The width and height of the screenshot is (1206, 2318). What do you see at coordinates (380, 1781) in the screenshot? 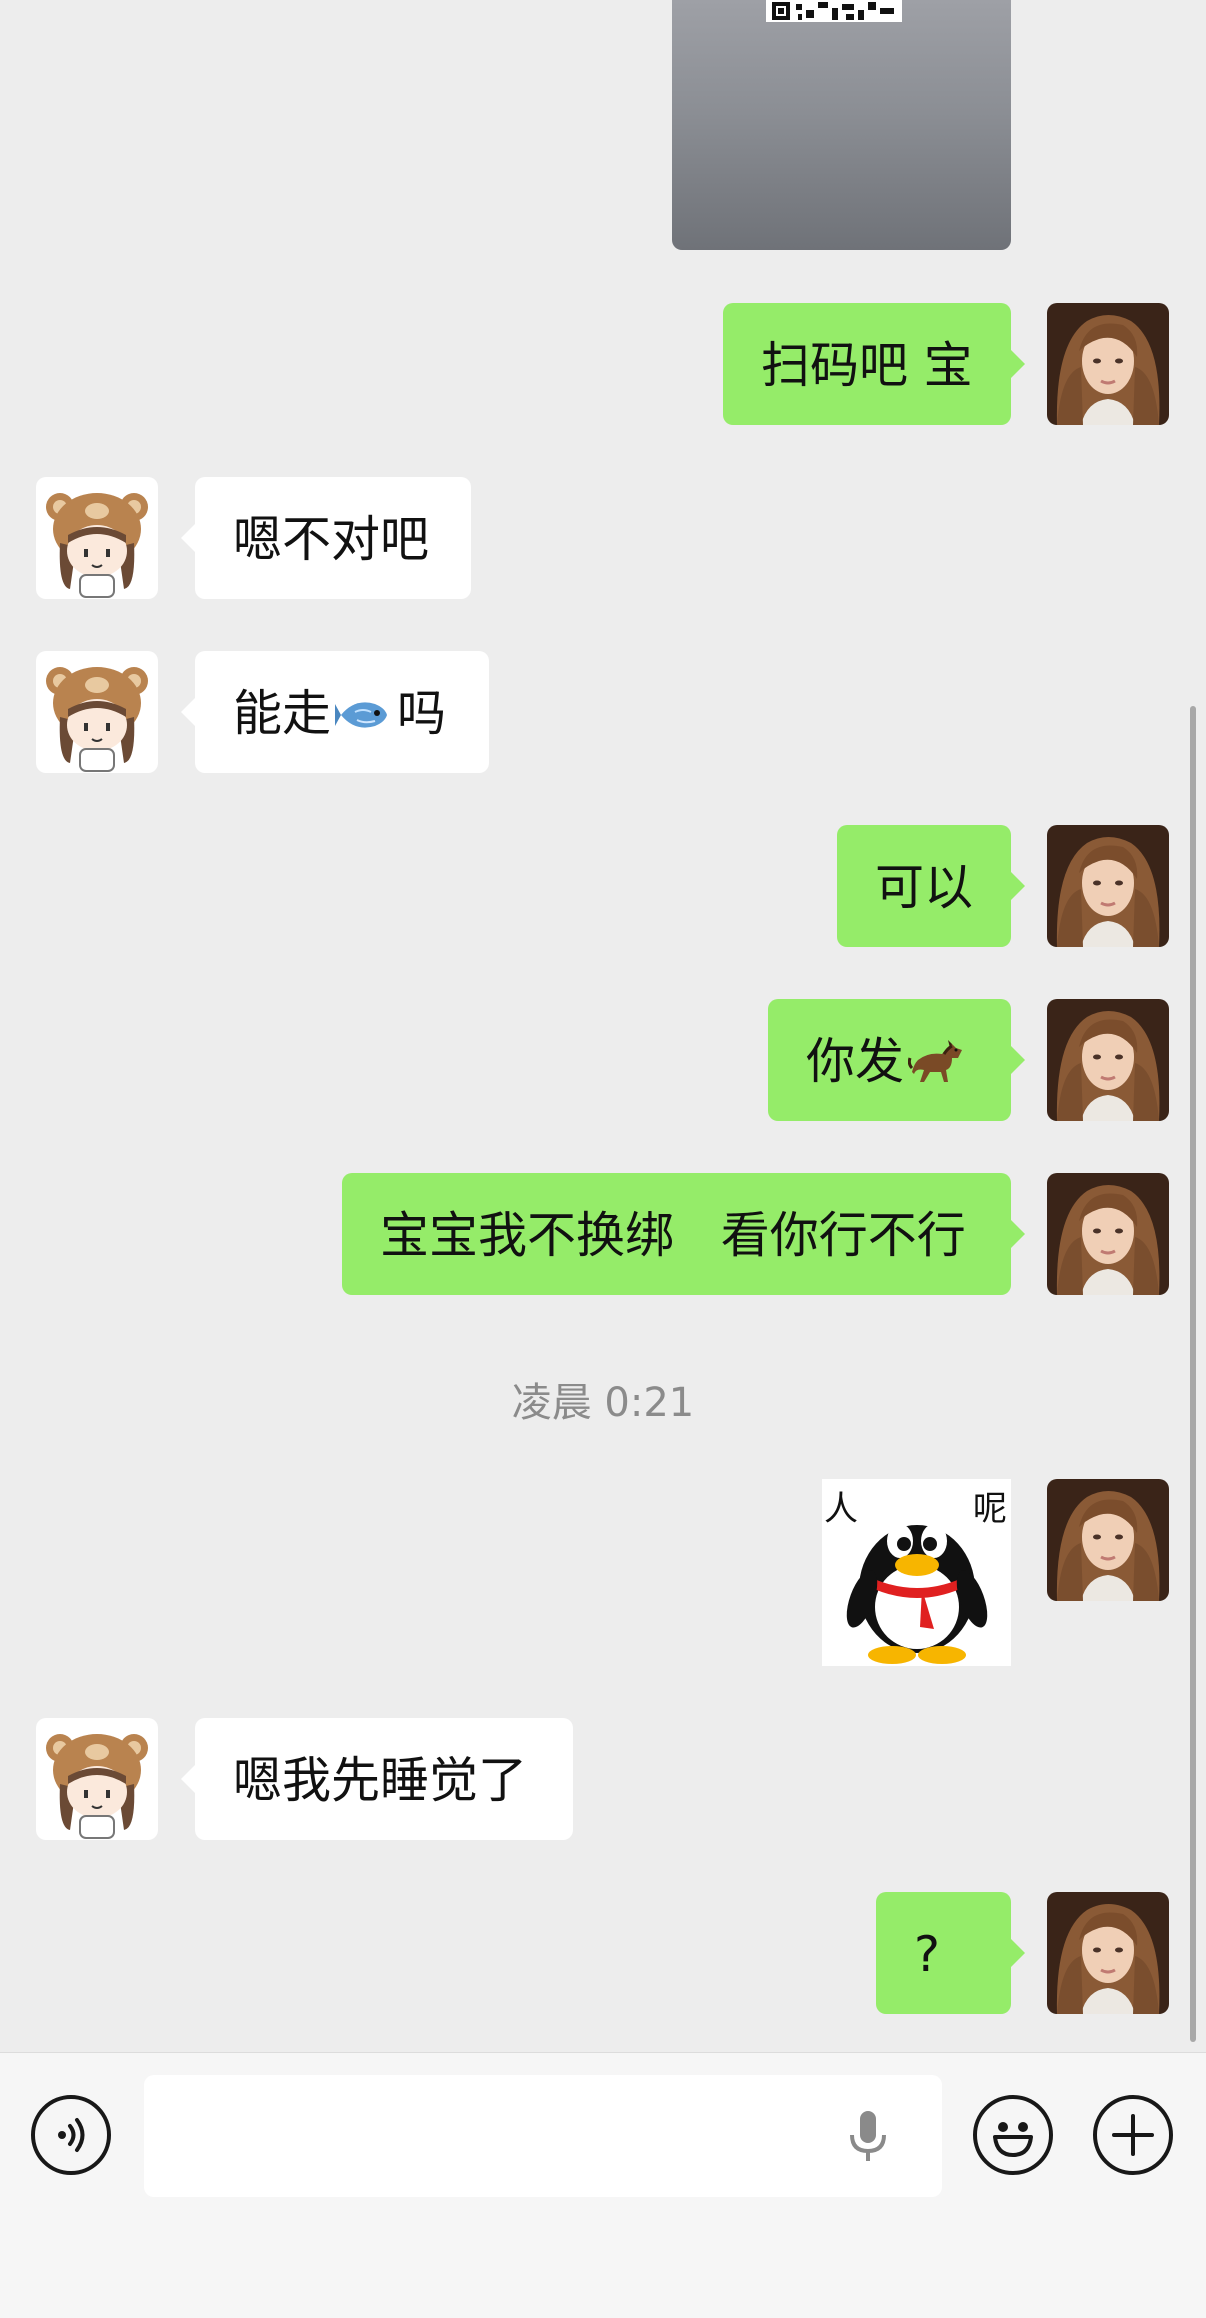
I see `message-text: 嗯我先睡觉了` at bounding box center [380, 1781].